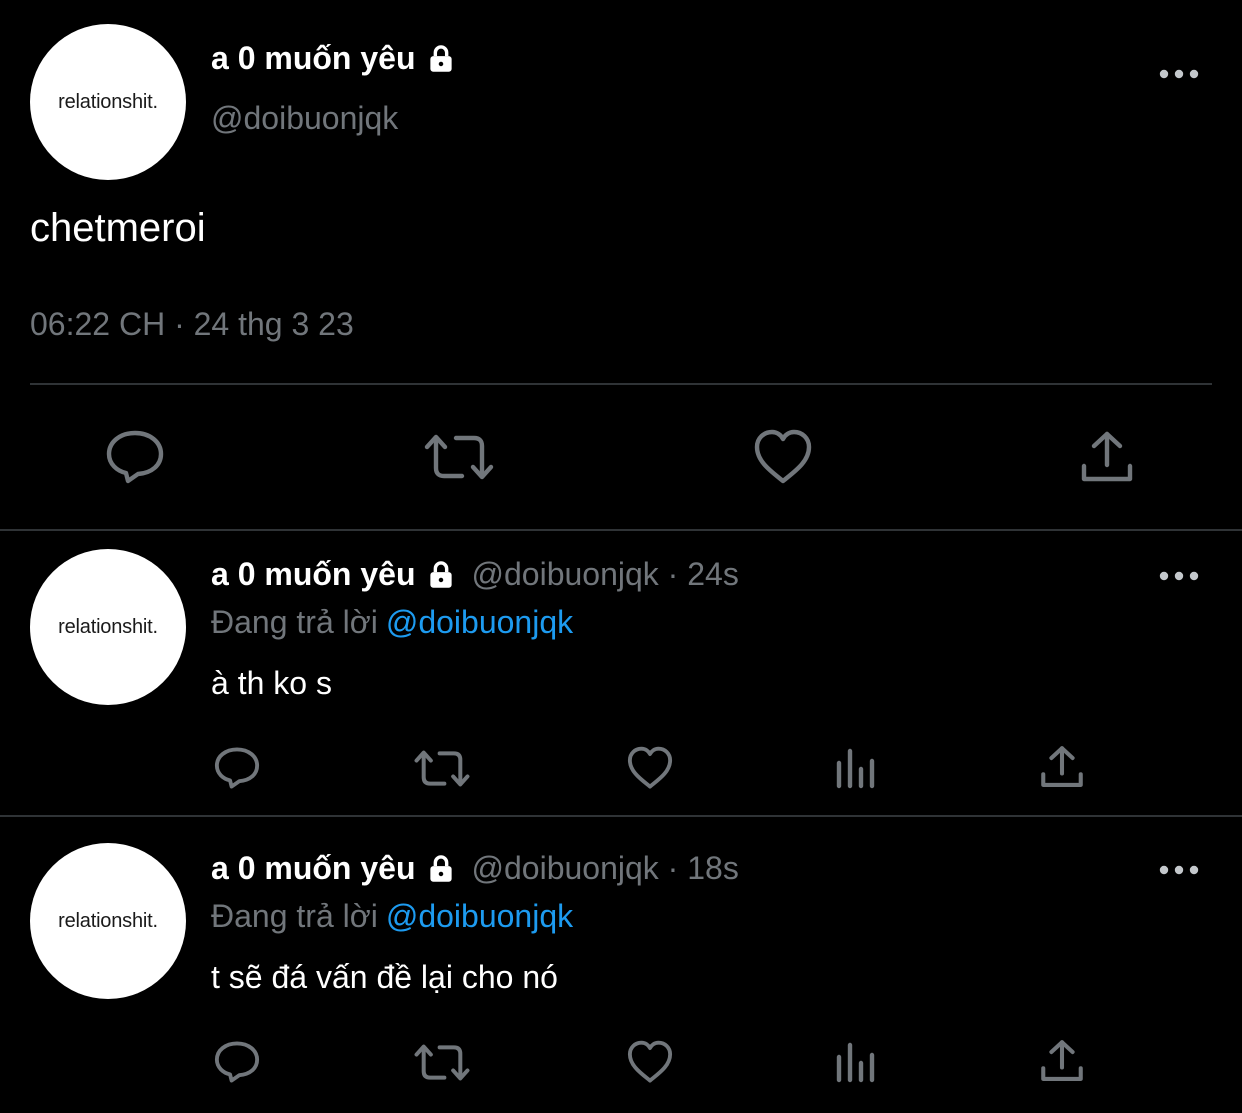 Image resolution: width=1242 pixels, height=1113 pixels. I want to click on tweet-text: t sẽ đá vấn đề lại cho nó, so click(384, 977).